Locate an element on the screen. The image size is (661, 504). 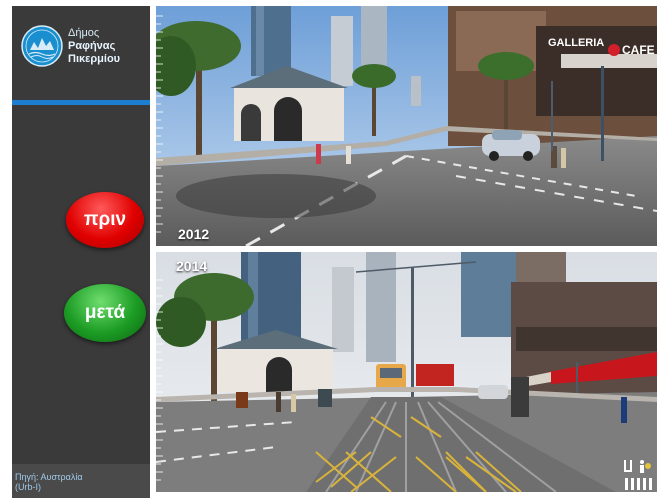
source-line-1: Πηγή: Αυστραλία is located at coordinates (49, 477).